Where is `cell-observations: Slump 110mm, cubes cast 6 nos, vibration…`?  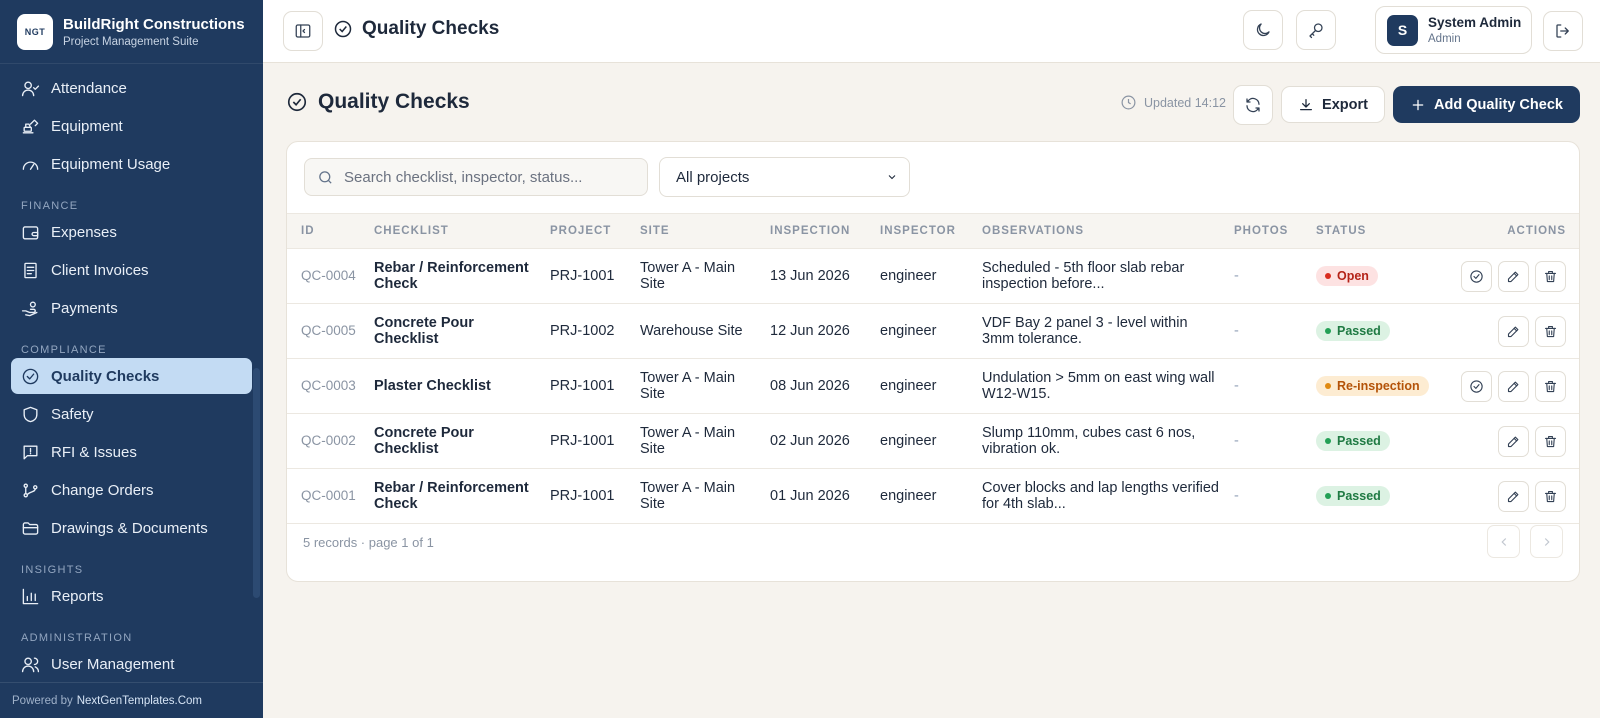
cell-observations: Slump 110mm, cubes cast 6 nos, vibration… is located at coordinates (1089, 441).